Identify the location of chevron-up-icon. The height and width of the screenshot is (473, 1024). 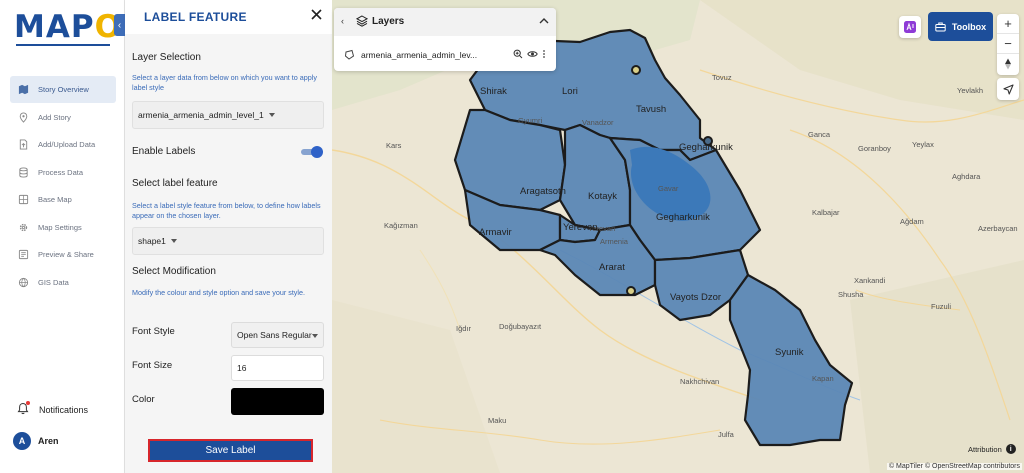
(544, 22).